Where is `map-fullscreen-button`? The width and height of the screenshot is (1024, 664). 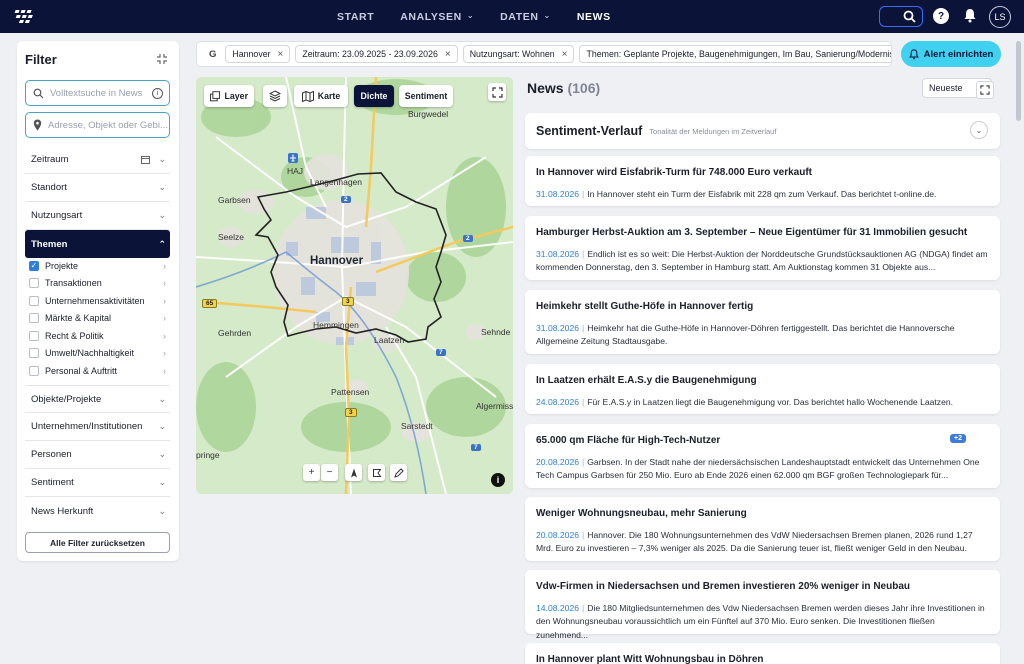
map-fullscreen-button is located at coordinates (497, 92).